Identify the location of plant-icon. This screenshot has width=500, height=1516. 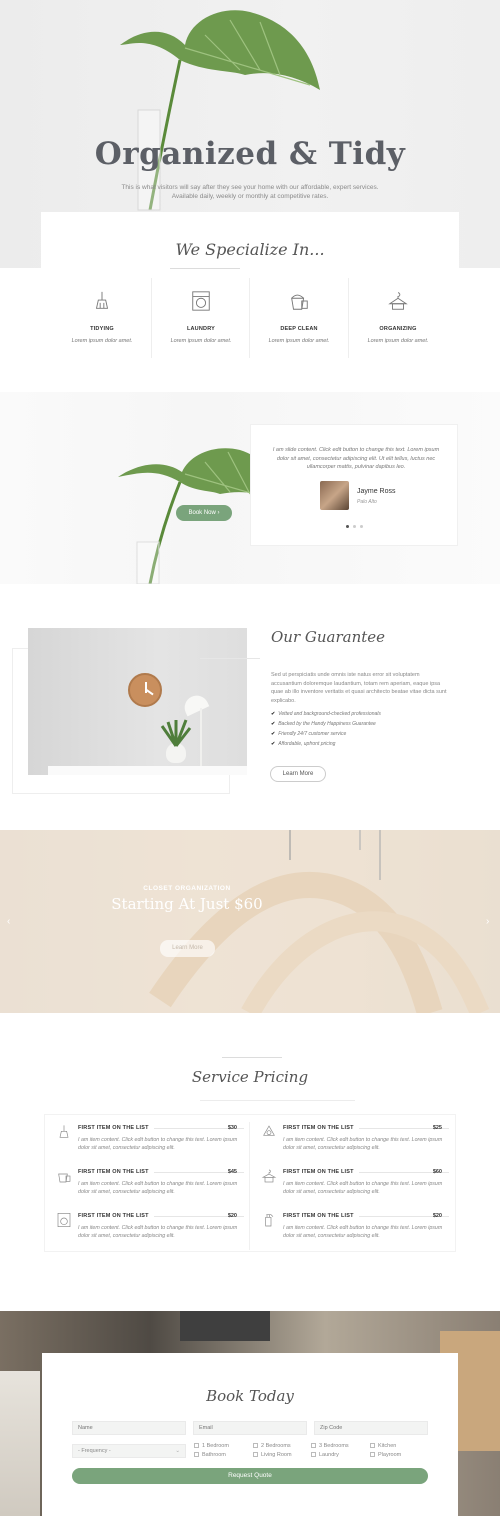
(176, 733).